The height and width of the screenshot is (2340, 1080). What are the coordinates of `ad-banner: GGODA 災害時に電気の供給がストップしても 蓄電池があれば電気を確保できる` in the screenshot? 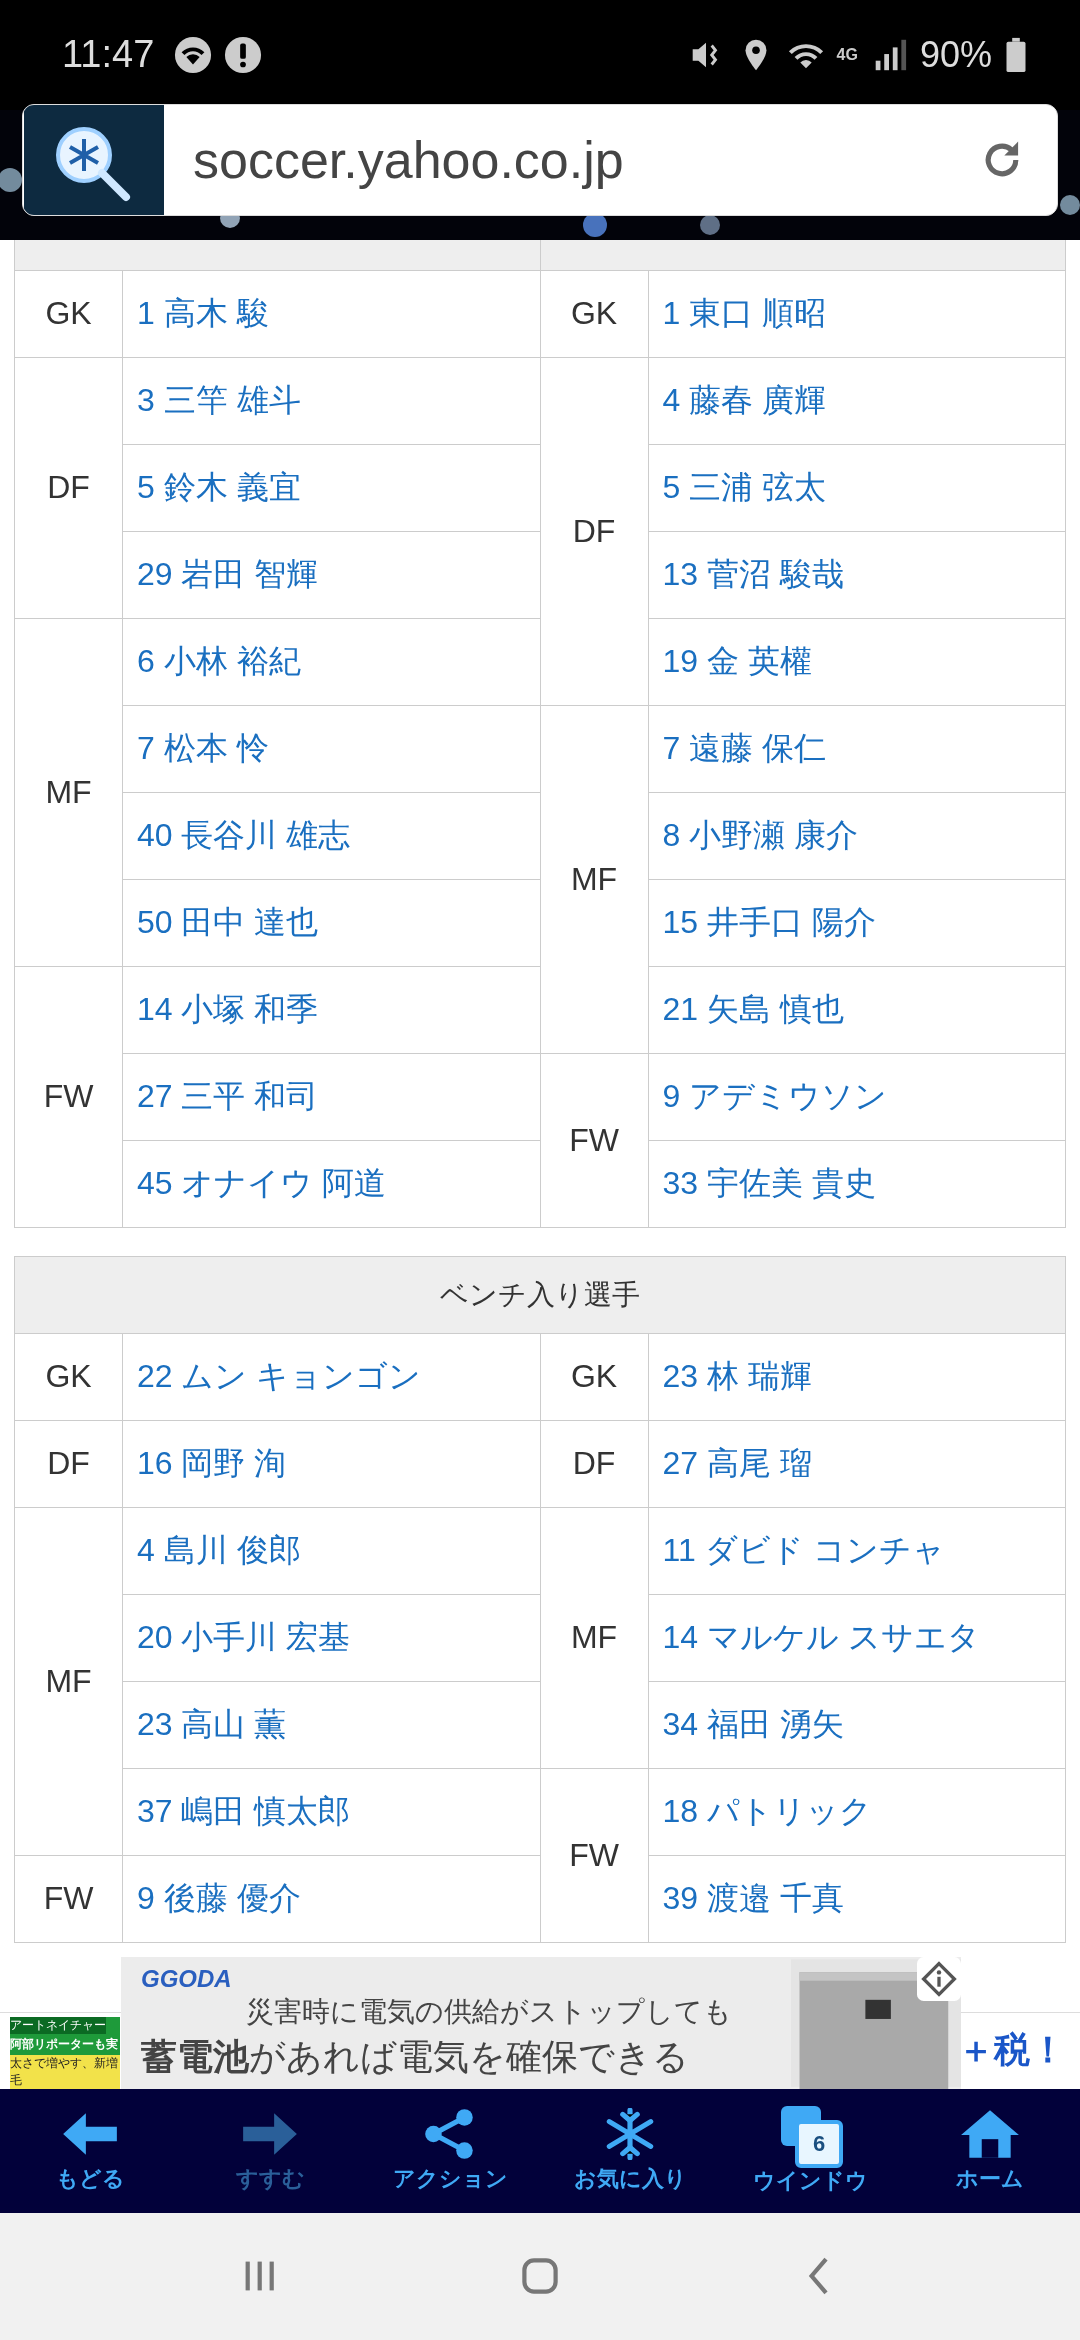 It's located at (541, 2022).